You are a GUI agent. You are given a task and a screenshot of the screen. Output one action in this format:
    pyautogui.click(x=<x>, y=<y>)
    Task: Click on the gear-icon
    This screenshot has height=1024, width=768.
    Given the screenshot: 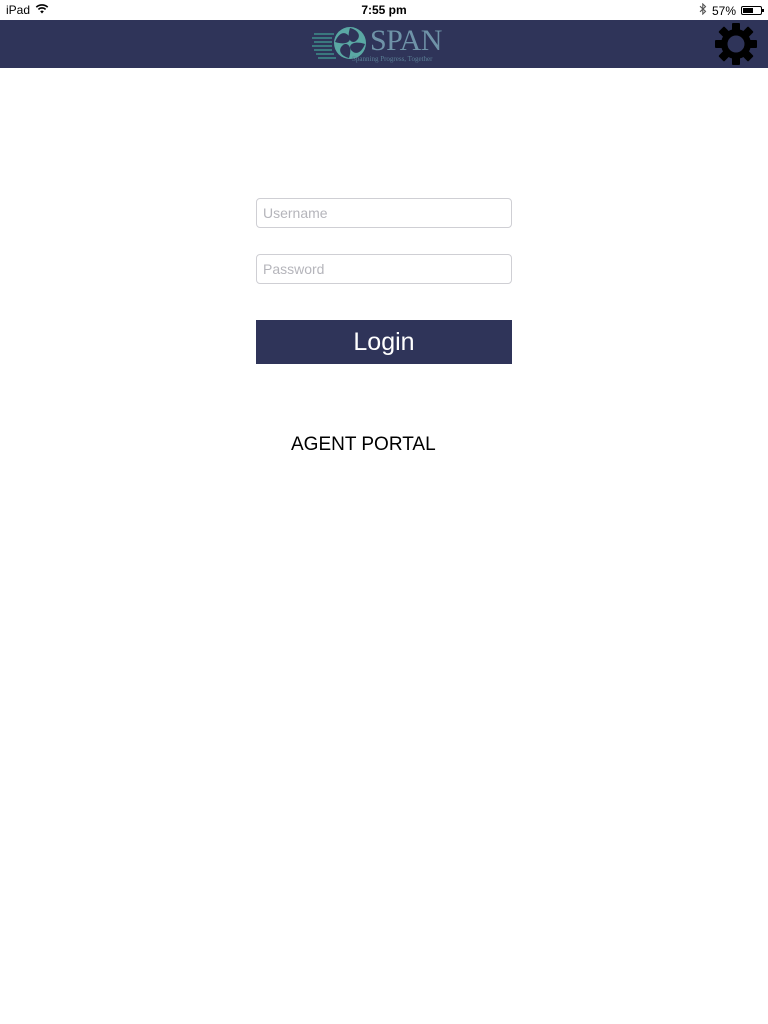 What is the action you would take?
    pyautogui.click(x=736, y=44)
    